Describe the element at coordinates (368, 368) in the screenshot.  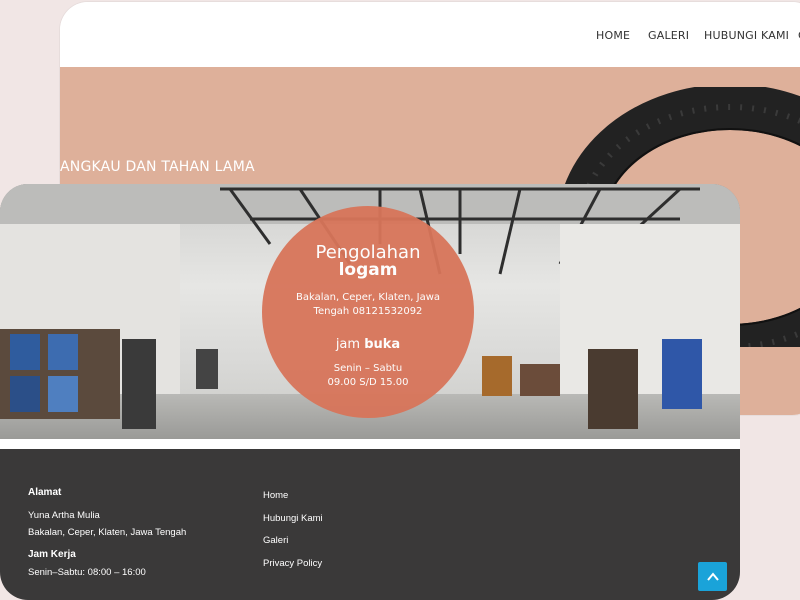
I see `circle-days: Senin – Sabtu` at that location.